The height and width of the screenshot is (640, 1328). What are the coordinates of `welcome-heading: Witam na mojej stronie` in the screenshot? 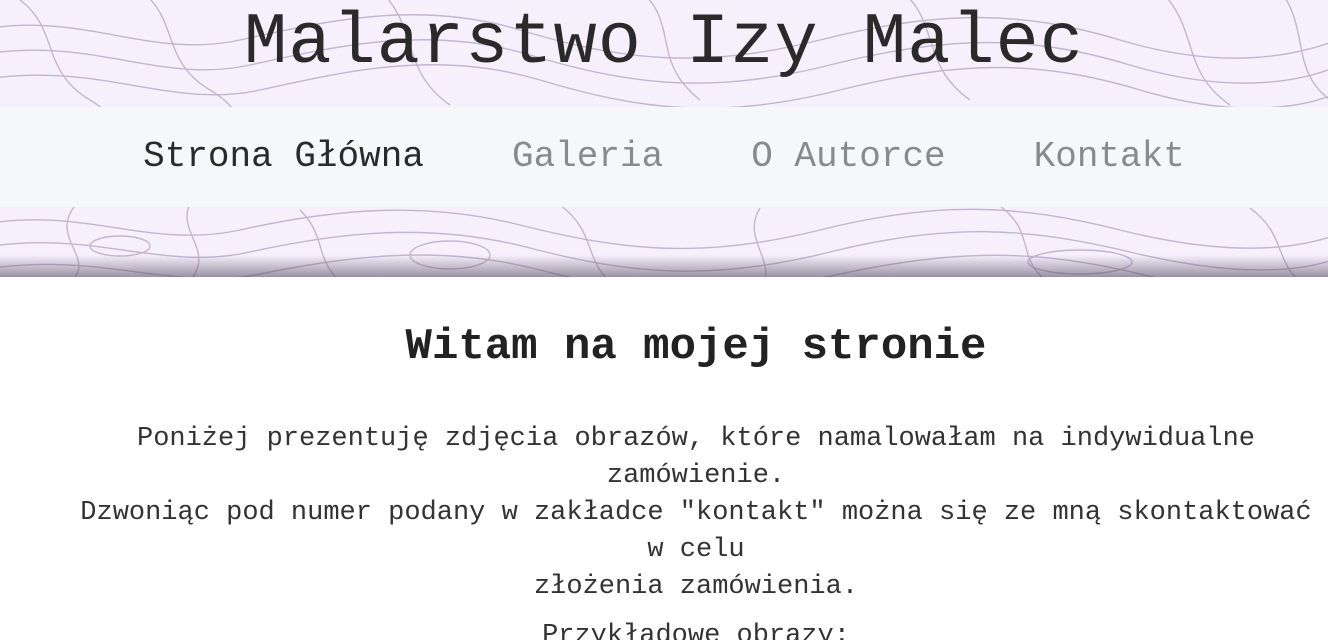 It's located at (696, 347).